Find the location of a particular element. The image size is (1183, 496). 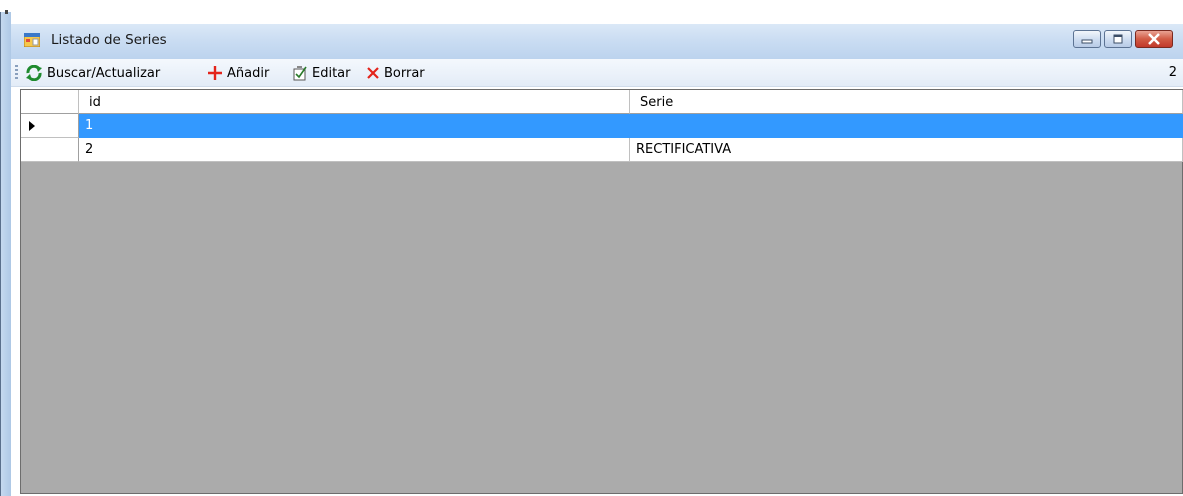

corner-mark is located at coordinates (6, 12).